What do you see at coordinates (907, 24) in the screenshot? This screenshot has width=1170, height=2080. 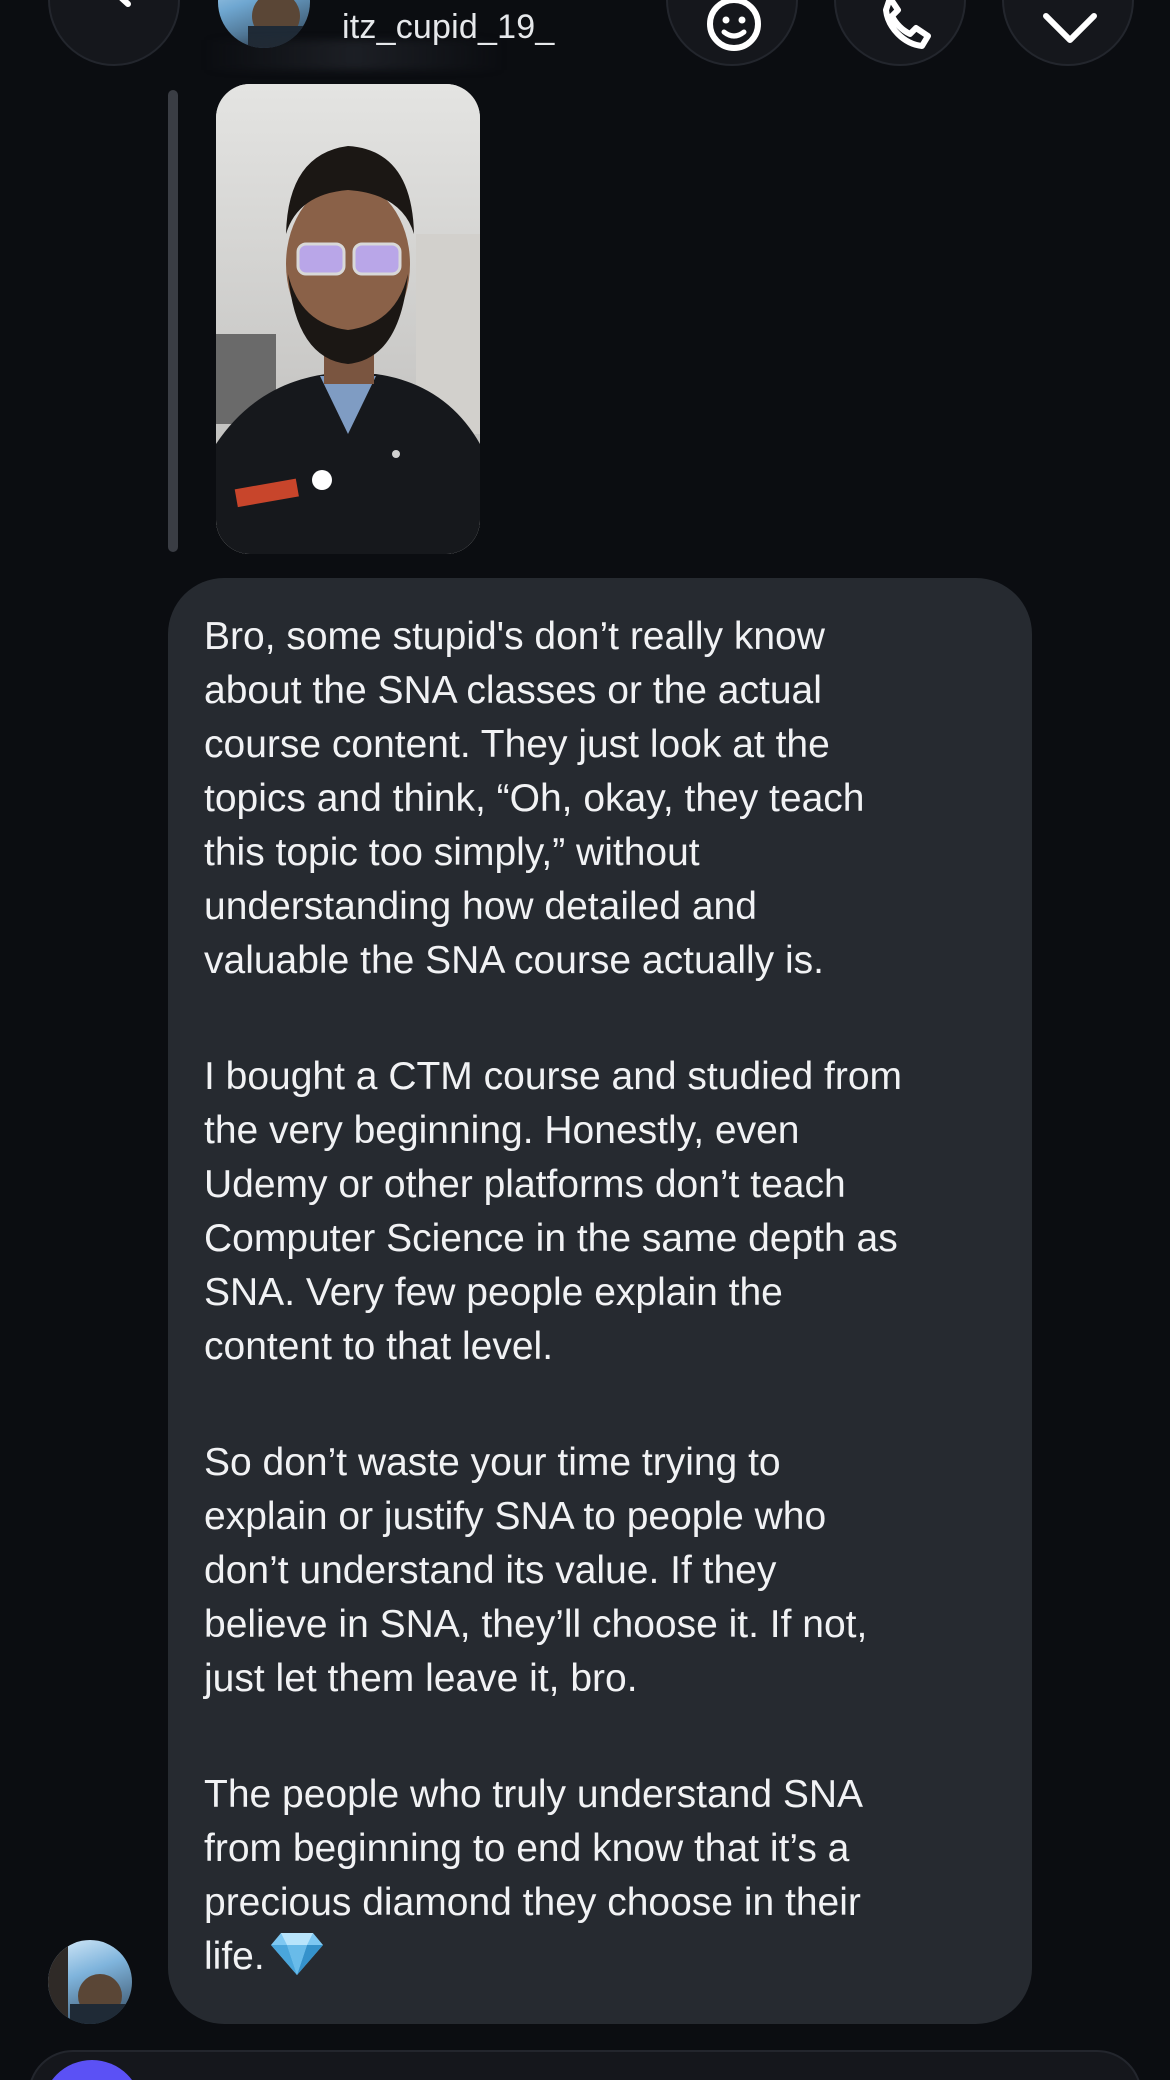 I see `phone-icon` at bounding box center [907, 24].